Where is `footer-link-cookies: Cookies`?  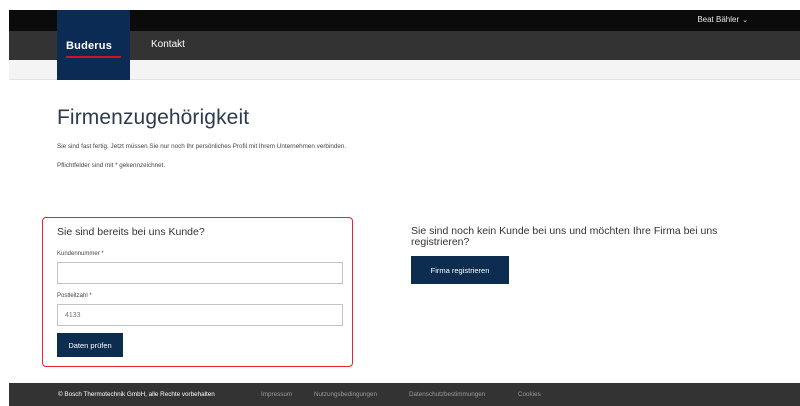
footer-link-cookies: Cookies is located at coordinates (529, 394).